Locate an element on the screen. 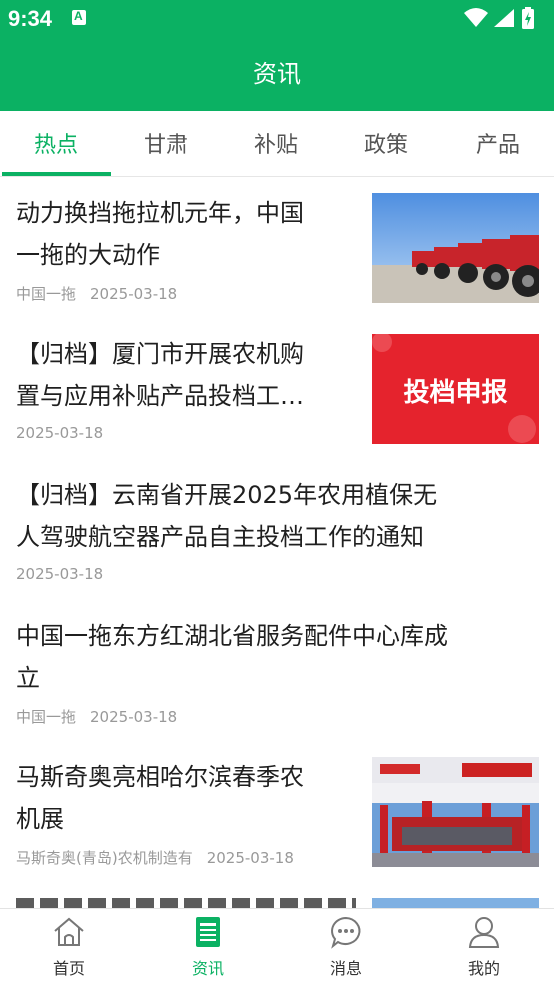  user-icon is located at coordinates (484, 932).